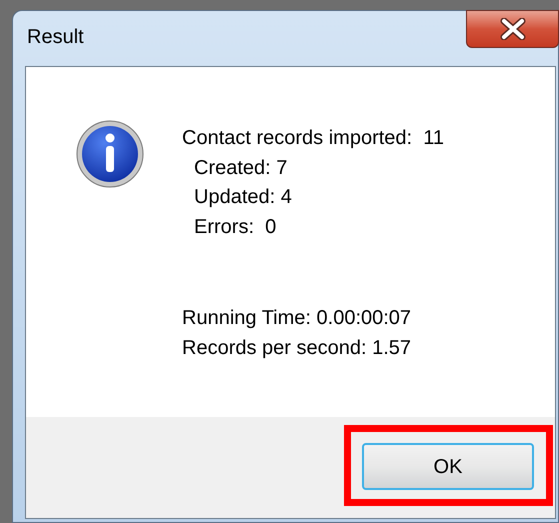 The width and height of the screenshot is (559, 523). What do you see at coordinates (55, 37) in the screenshot?
I see `window-title: Result` at bounding box center [55, 37].